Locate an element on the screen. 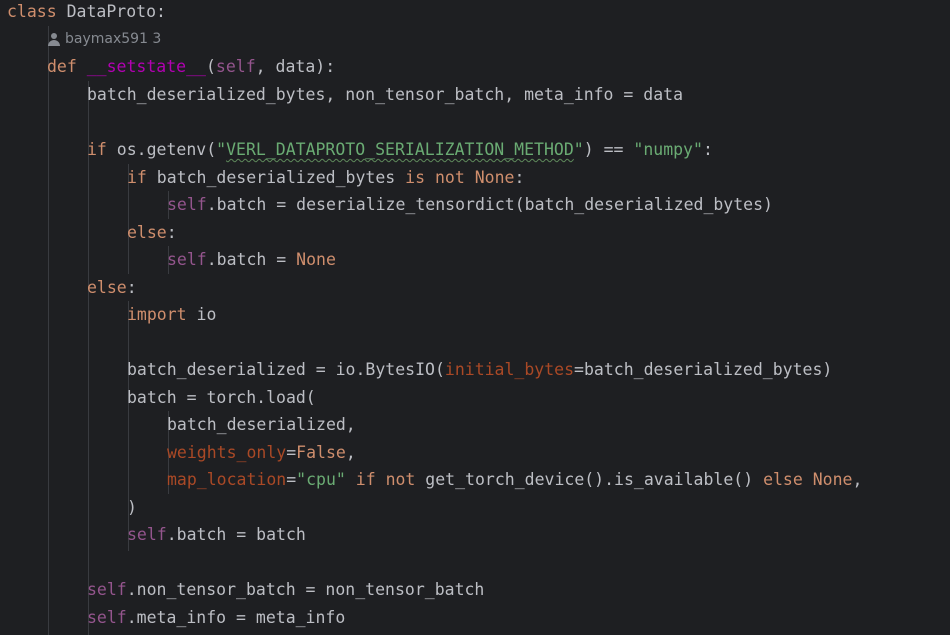 The width and height of the screenshot is (950, 635). code-line: import io is located at coordinates (171, 314).